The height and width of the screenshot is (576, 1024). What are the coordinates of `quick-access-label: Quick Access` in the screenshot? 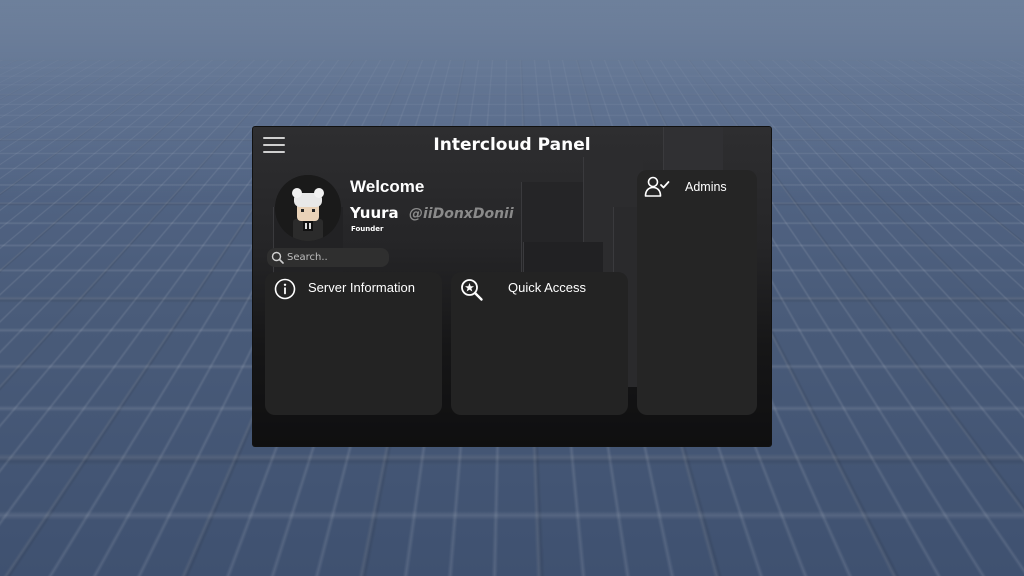 It's located at (547, 287).